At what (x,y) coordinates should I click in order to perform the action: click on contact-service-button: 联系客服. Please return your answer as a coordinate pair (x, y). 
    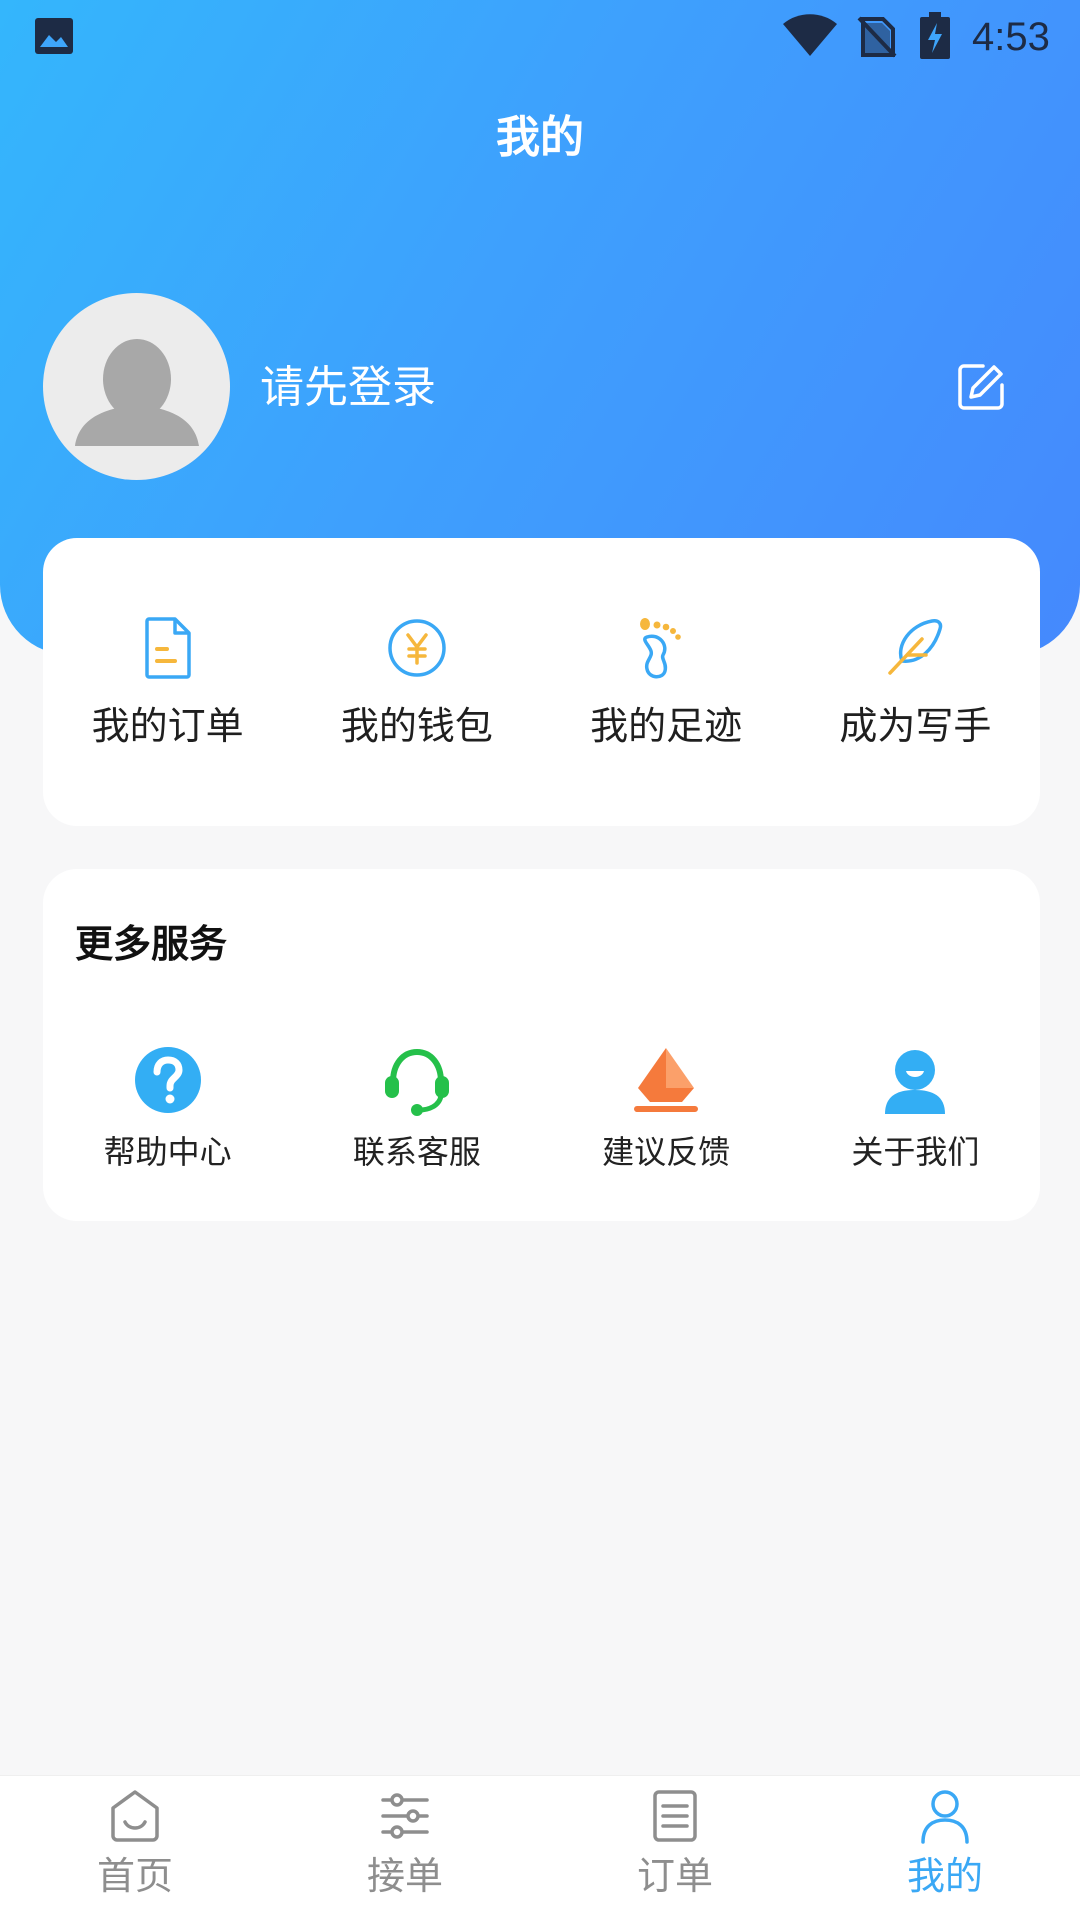
    Looking at the image, I should click on (416, 1109).